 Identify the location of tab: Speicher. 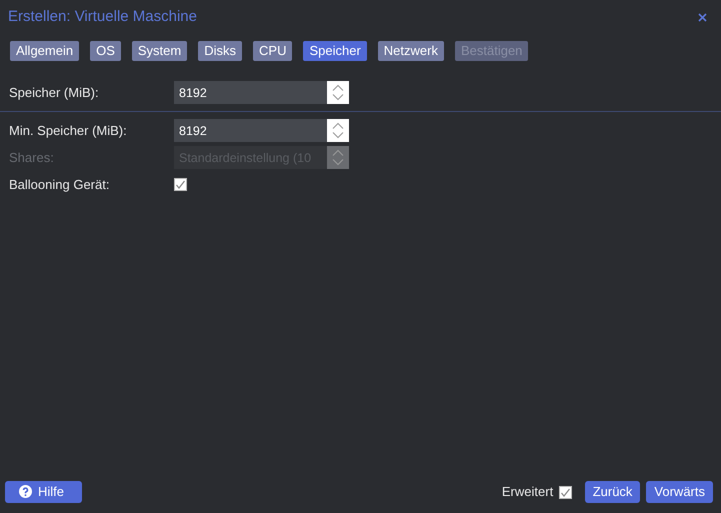
(335, 51).